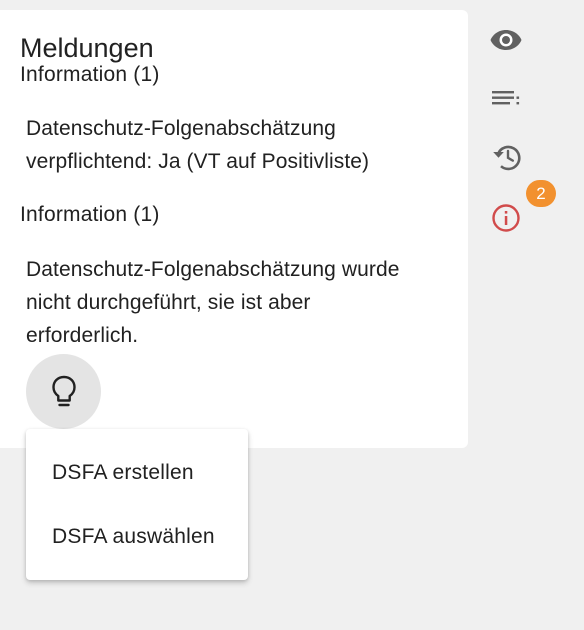 The height and width of the screenshot is (630, 584). What do you see at coordinates (137, 473) in the screenshot?
I see `menu-item-dsfa-create: DSFA erstellen` at bounding box center [137, 473].